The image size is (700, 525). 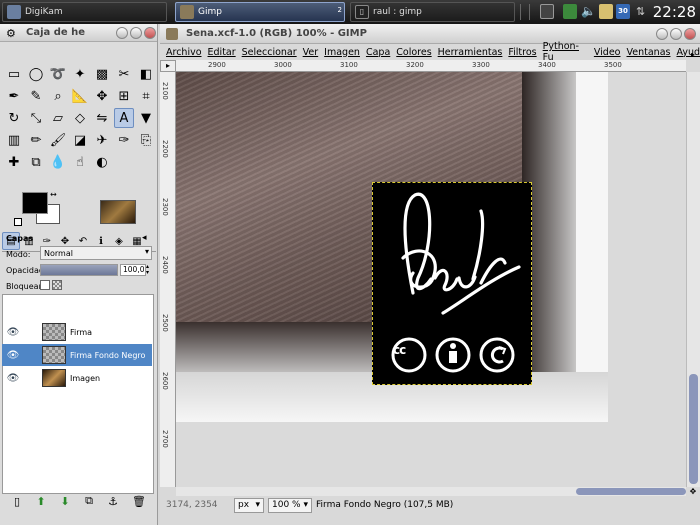 What do you see at coordinates (378, 52) in the screenshot?
I see `menu-capa: Capa` at bounding box center [378, 52].